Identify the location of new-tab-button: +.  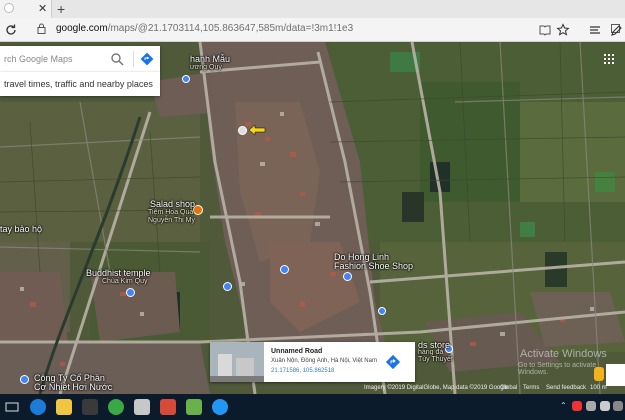
(61, 9).